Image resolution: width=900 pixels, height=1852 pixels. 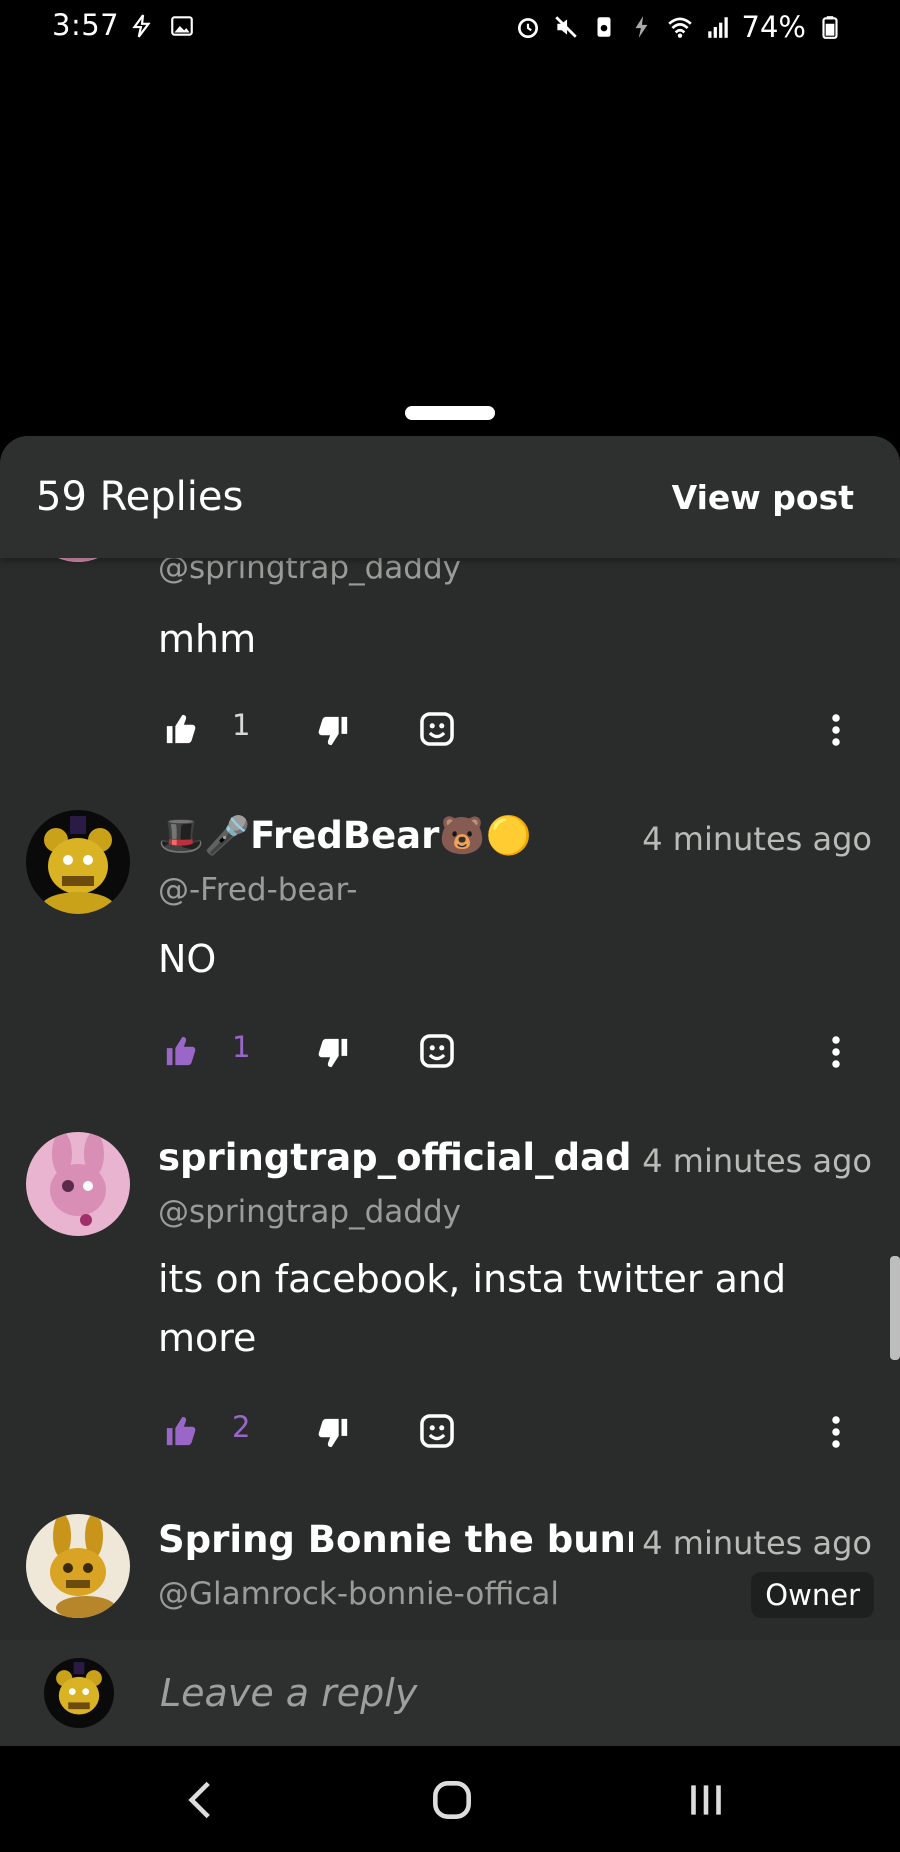 I want to click on comment-author: Spring Bonnie the bunny, so click(x=395, y=1539).